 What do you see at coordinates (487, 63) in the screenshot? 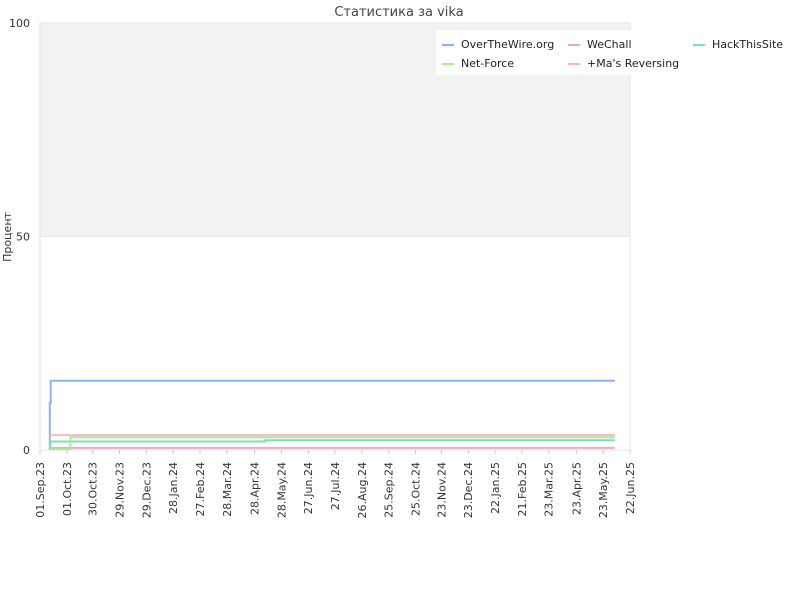
I see `legend-label: Net-Force` at bounding box center [487, 63].